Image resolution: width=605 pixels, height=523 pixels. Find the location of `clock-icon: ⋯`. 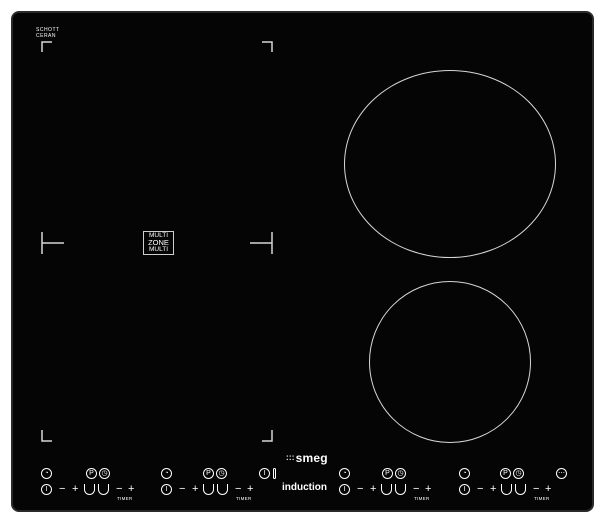

clock-icon: ⋯ is located at coordinates (561, 473).